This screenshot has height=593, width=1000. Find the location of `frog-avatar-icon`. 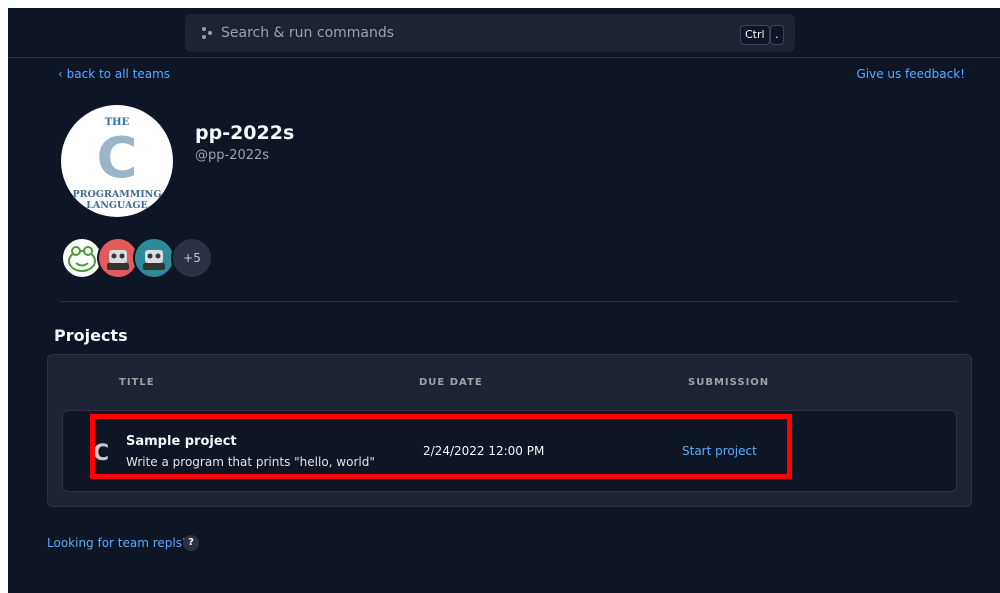

frog-avatar-icon is located at coordinates (82, 259).